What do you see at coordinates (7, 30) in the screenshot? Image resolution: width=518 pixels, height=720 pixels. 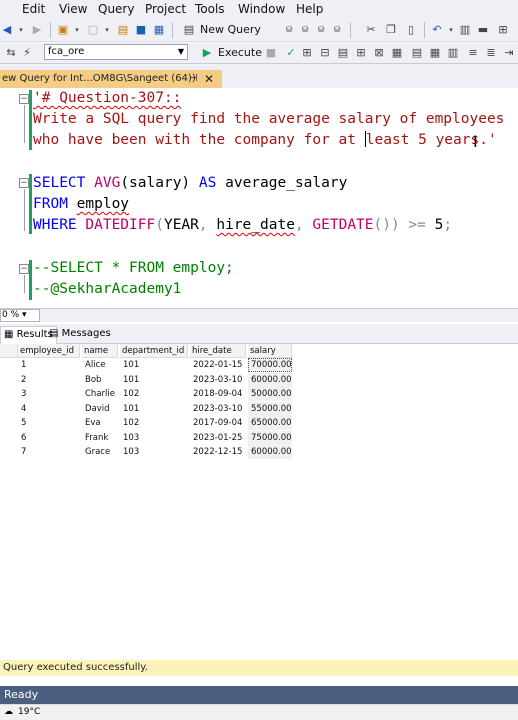 I see `back-icon: ◀` at bounding box center [7, 30].